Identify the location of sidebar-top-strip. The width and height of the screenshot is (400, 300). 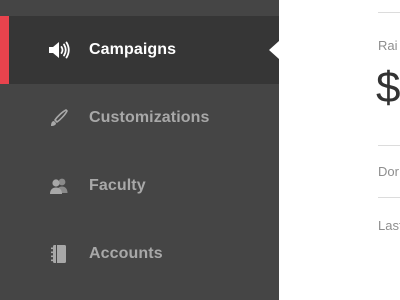
(139, 8).